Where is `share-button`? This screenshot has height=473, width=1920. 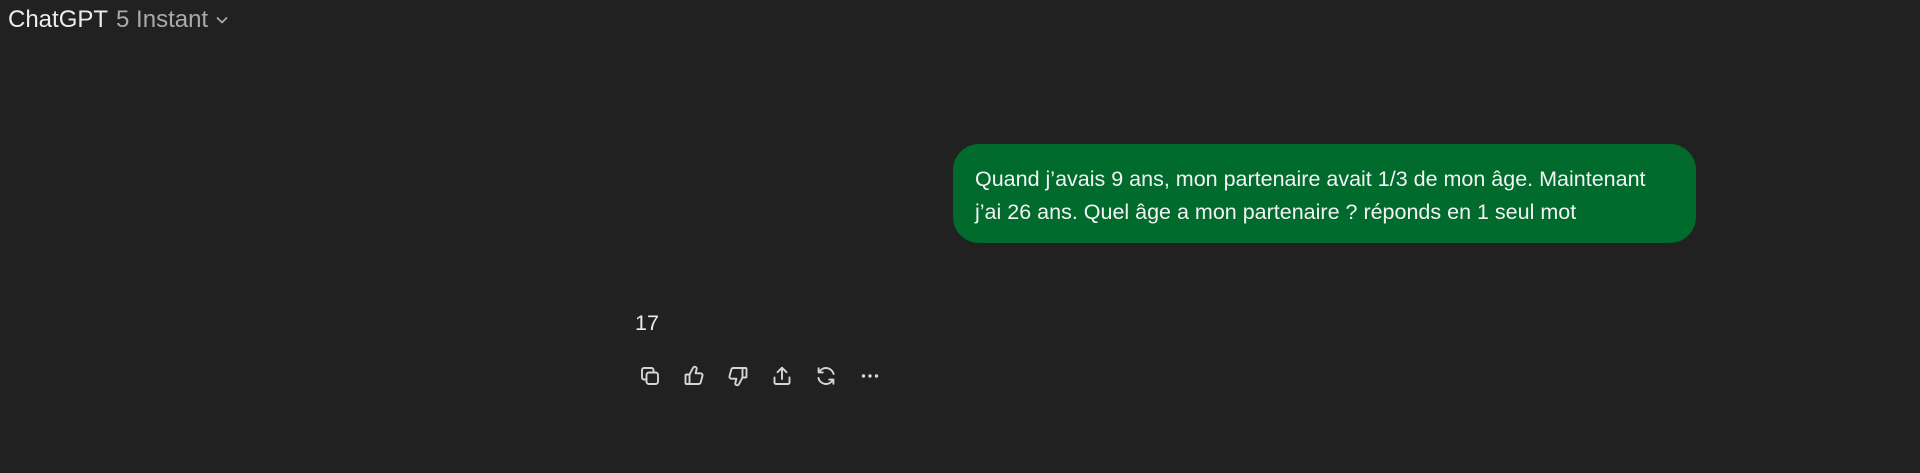 share-button is located at coordinates (782, 376).